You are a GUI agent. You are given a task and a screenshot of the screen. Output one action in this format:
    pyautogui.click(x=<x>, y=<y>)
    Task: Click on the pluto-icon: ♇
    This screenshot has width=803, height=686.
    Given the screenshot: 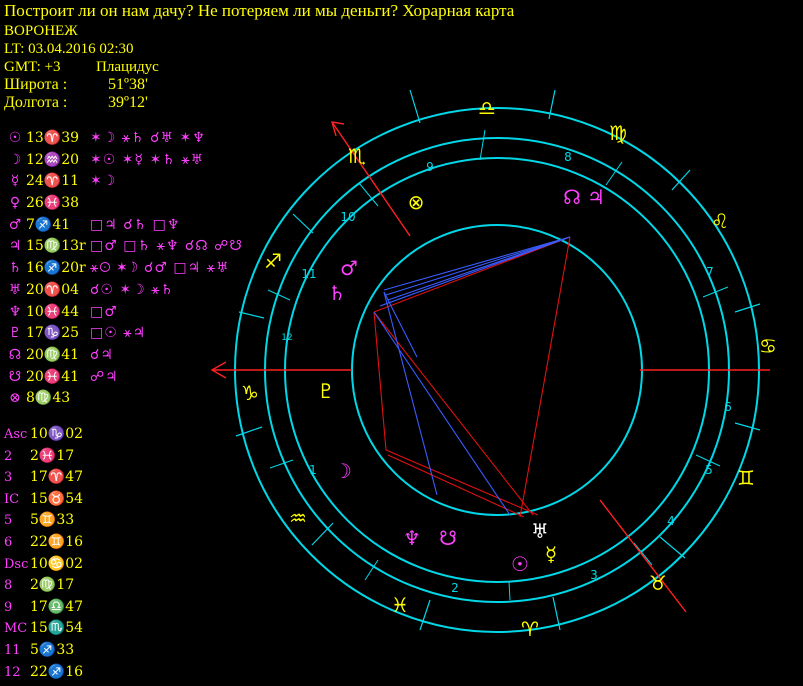 What is the action you would take?
    pyautogui.click(x=326, y=391)
    